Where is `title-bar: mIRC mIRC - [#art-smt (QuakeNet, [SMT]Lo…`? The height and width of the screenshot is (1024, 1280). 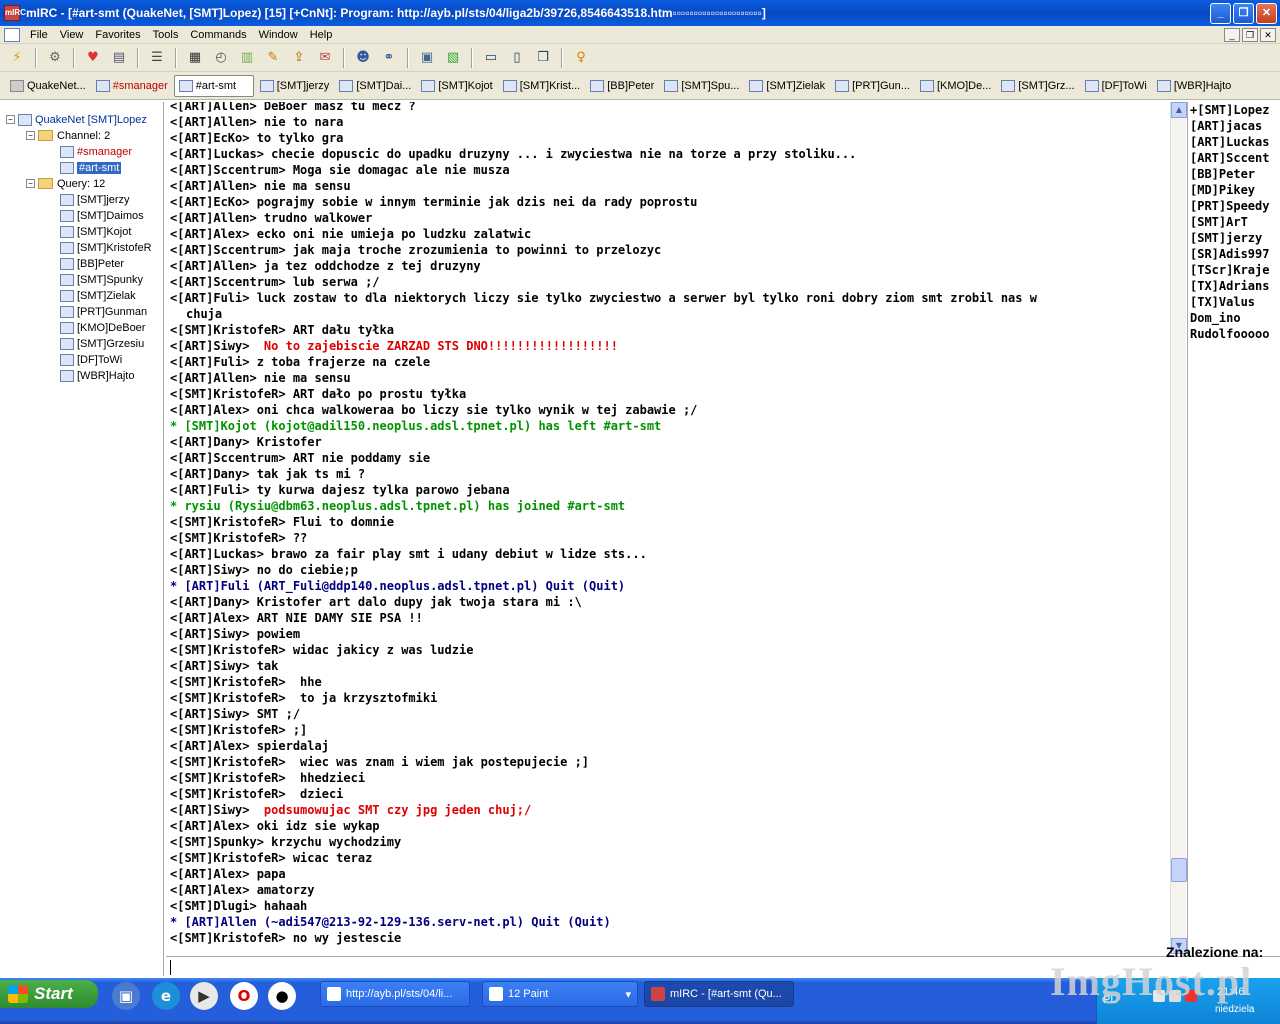 title-bar: mIRC mIRC - [#art-smt (QuakeNet, [SMT]Lo… is located at coordinates (640, 13).